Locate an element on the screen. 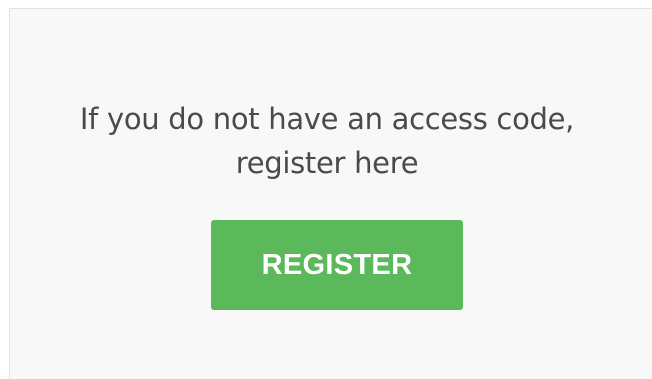  register-prompt-line-2: register here is located at coordinates (327, 163).